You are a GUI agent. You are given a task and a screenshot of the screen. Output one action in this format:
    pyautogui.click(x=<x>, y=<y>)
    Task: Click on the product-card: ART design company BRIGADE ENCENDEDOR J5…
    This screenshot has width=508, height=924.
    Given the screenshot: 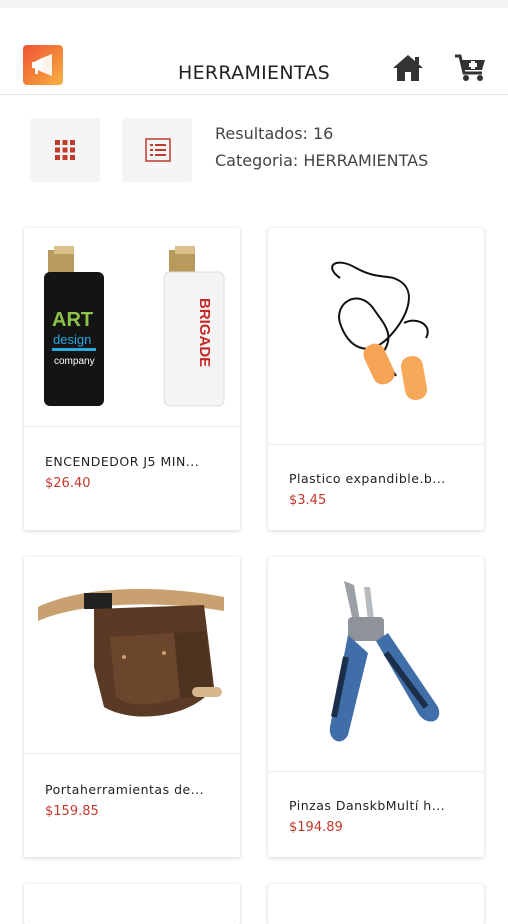 What is the action you would take?
    pyautogui.click(x=132, y=379)
    